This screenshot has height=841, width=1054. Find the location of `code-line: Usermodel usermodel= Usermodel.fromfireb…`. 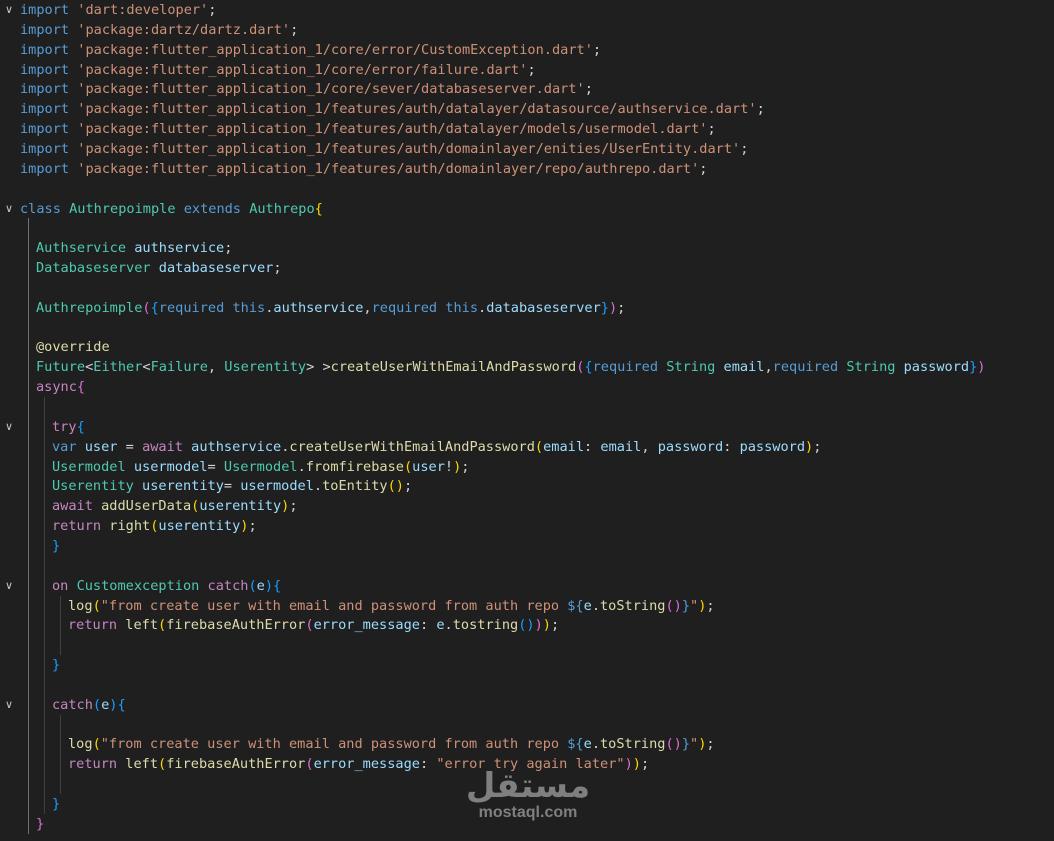

code-line: Usermodel usermodel= Usermodel.fromfireb… is located at coordinates (527, 466).